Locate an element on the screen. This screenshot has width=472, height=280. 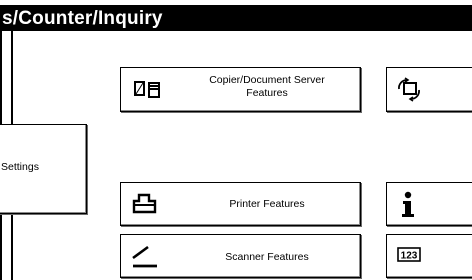
copier-label-line2: Features is located at coordinates (267, 93).